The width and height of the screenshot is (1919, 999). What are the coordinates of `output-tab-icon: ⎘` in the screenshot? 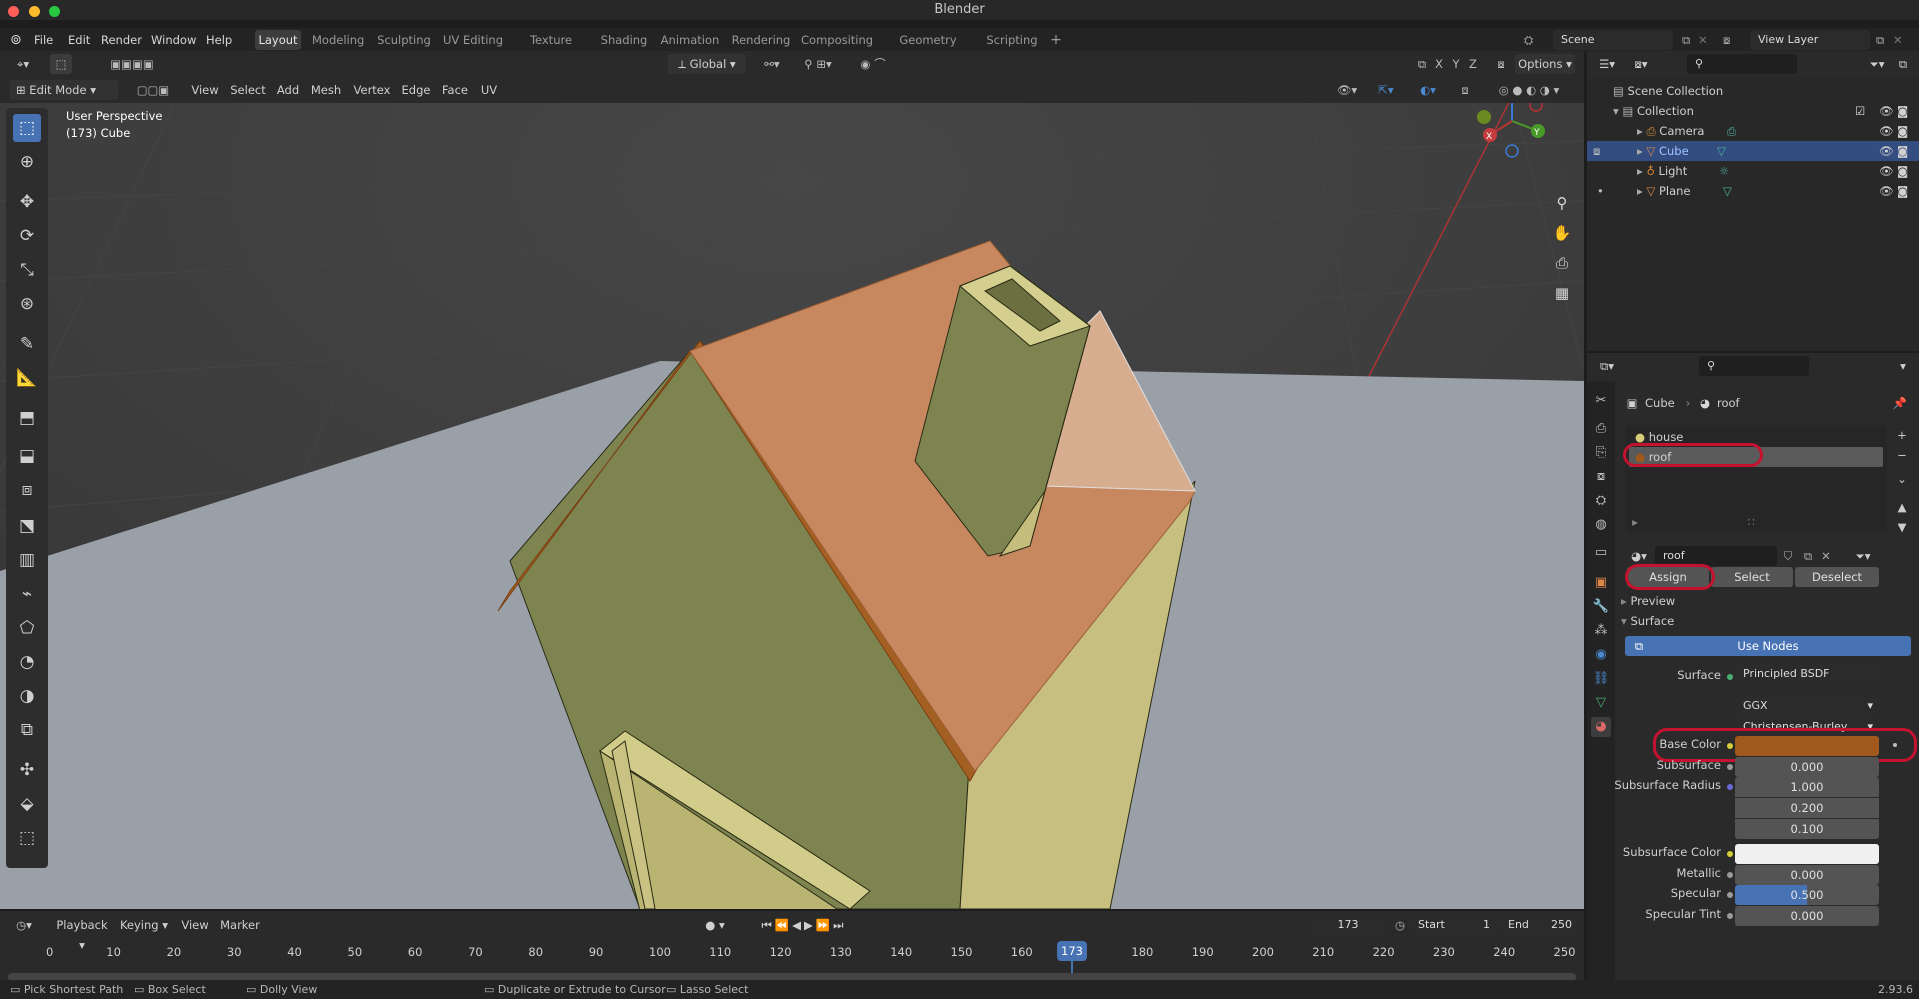 It's located at (1601, 453).